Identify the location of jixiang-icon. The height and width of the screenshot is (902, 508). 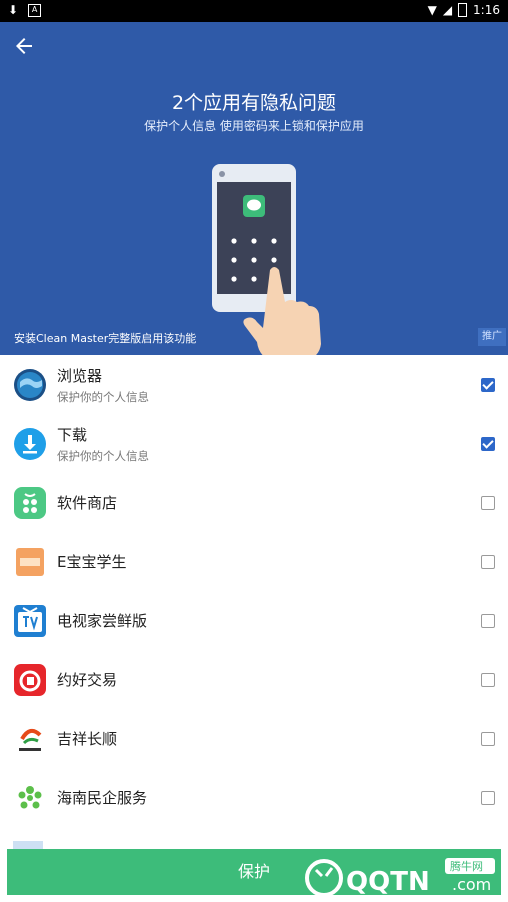
(30, 739).